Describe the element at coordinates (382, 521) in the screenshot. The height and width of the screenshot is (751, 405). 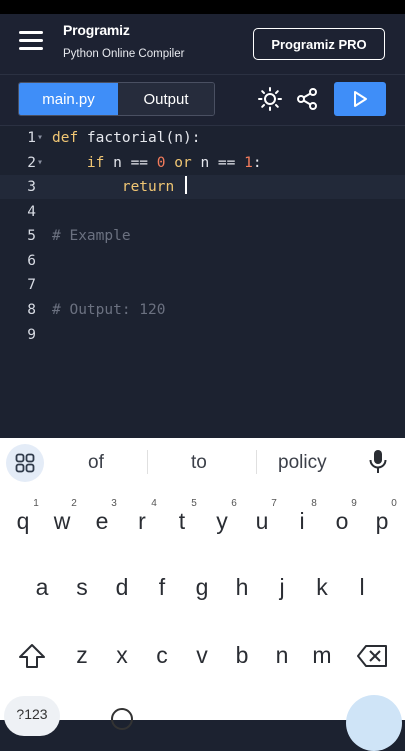
I see `key-p: p` at that location.